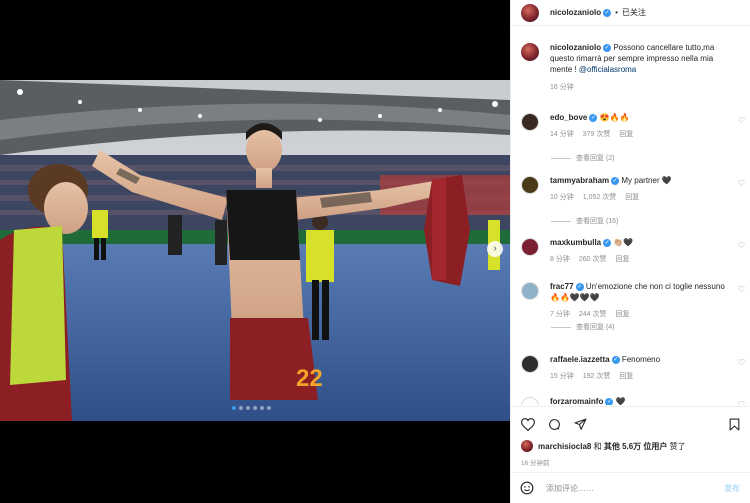 The image size is (750, 503). Describe the element at coordinates (309, 378) in the screenshot. I see `svg-text: 22` at that location.